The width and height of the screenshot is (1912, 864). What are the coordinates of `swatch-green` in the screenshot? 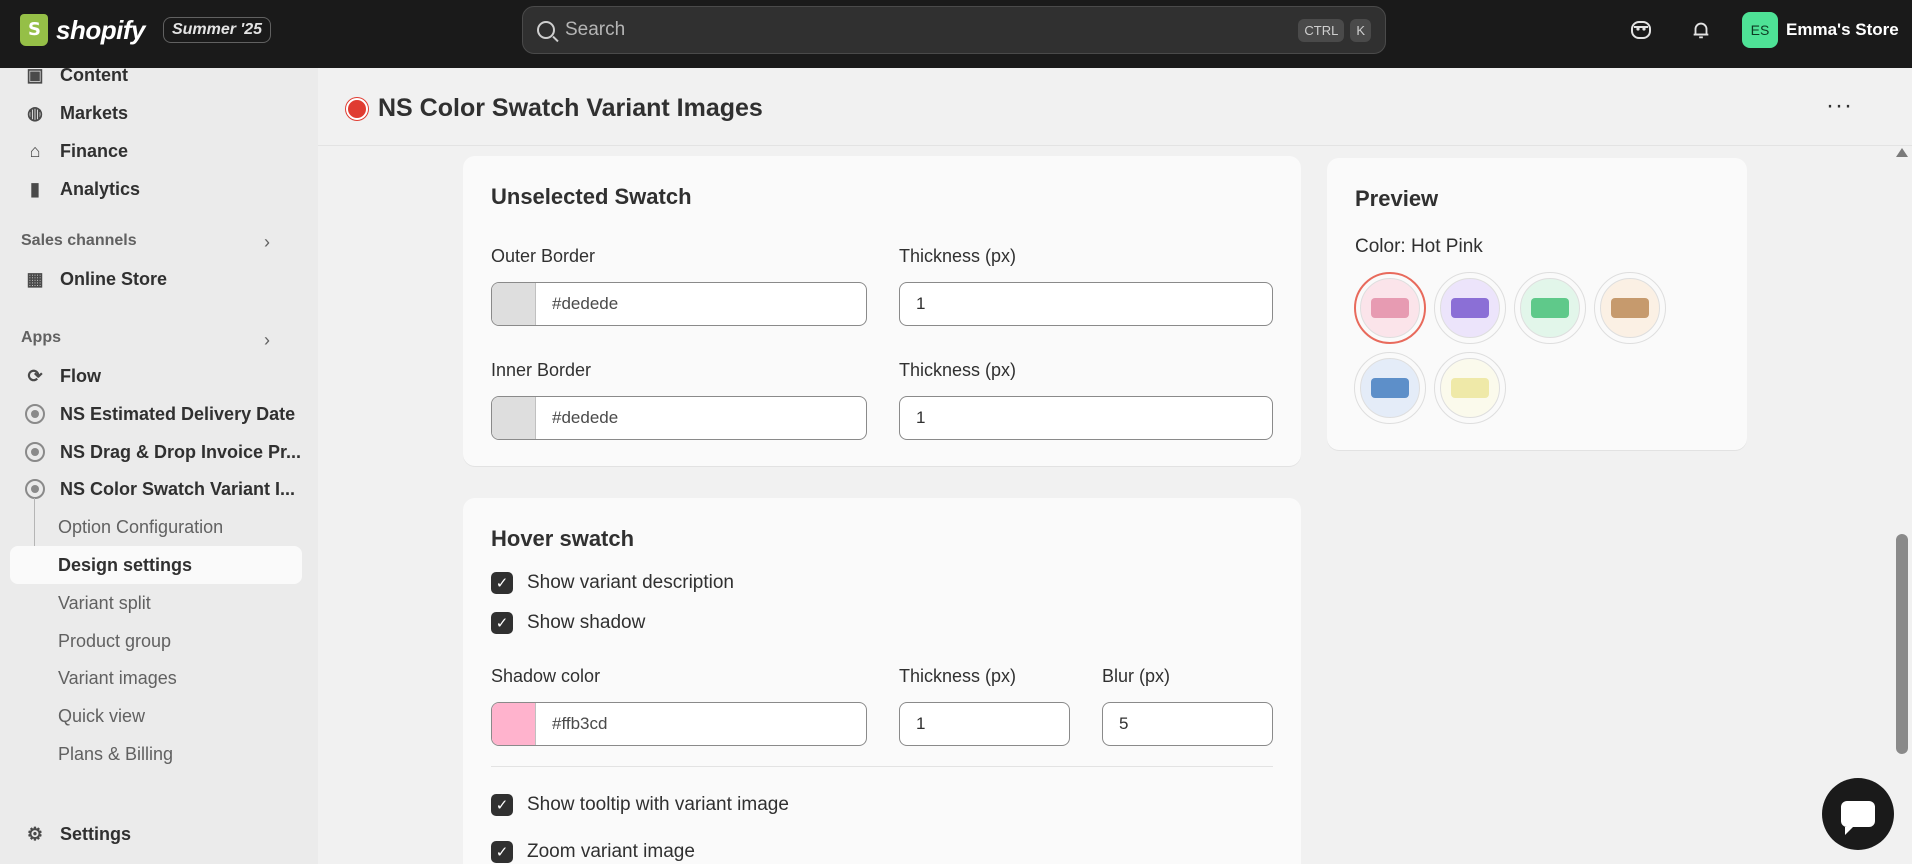 It's located at (1550, 308).